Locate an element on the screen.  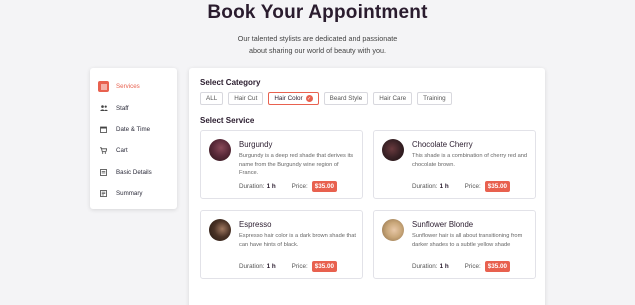
category-chip-all: ALL is located at coordinates (212, 98).